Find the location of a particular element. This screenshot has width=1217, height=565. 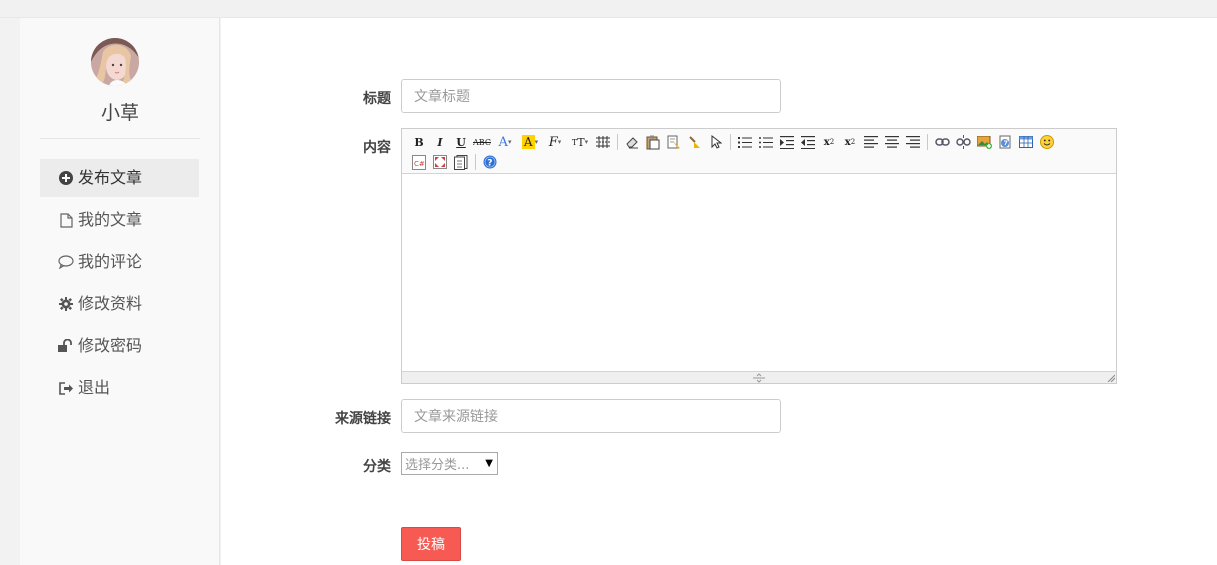

indent-icon is located at coordinates (787, 142).